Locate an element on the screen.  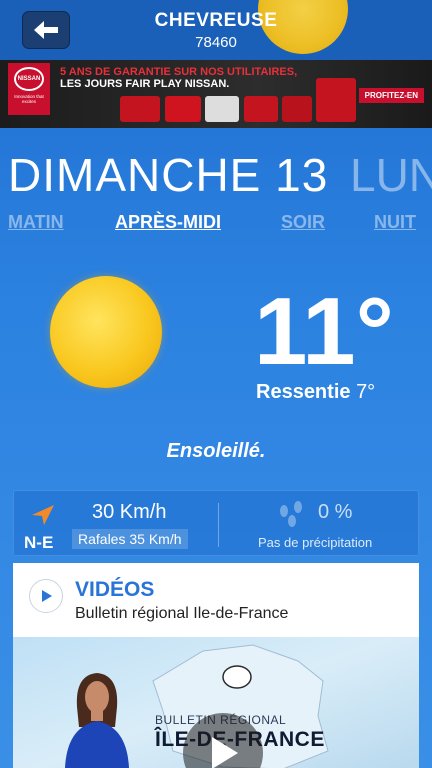
raindrops-icon is located at coordinates (291, 514).